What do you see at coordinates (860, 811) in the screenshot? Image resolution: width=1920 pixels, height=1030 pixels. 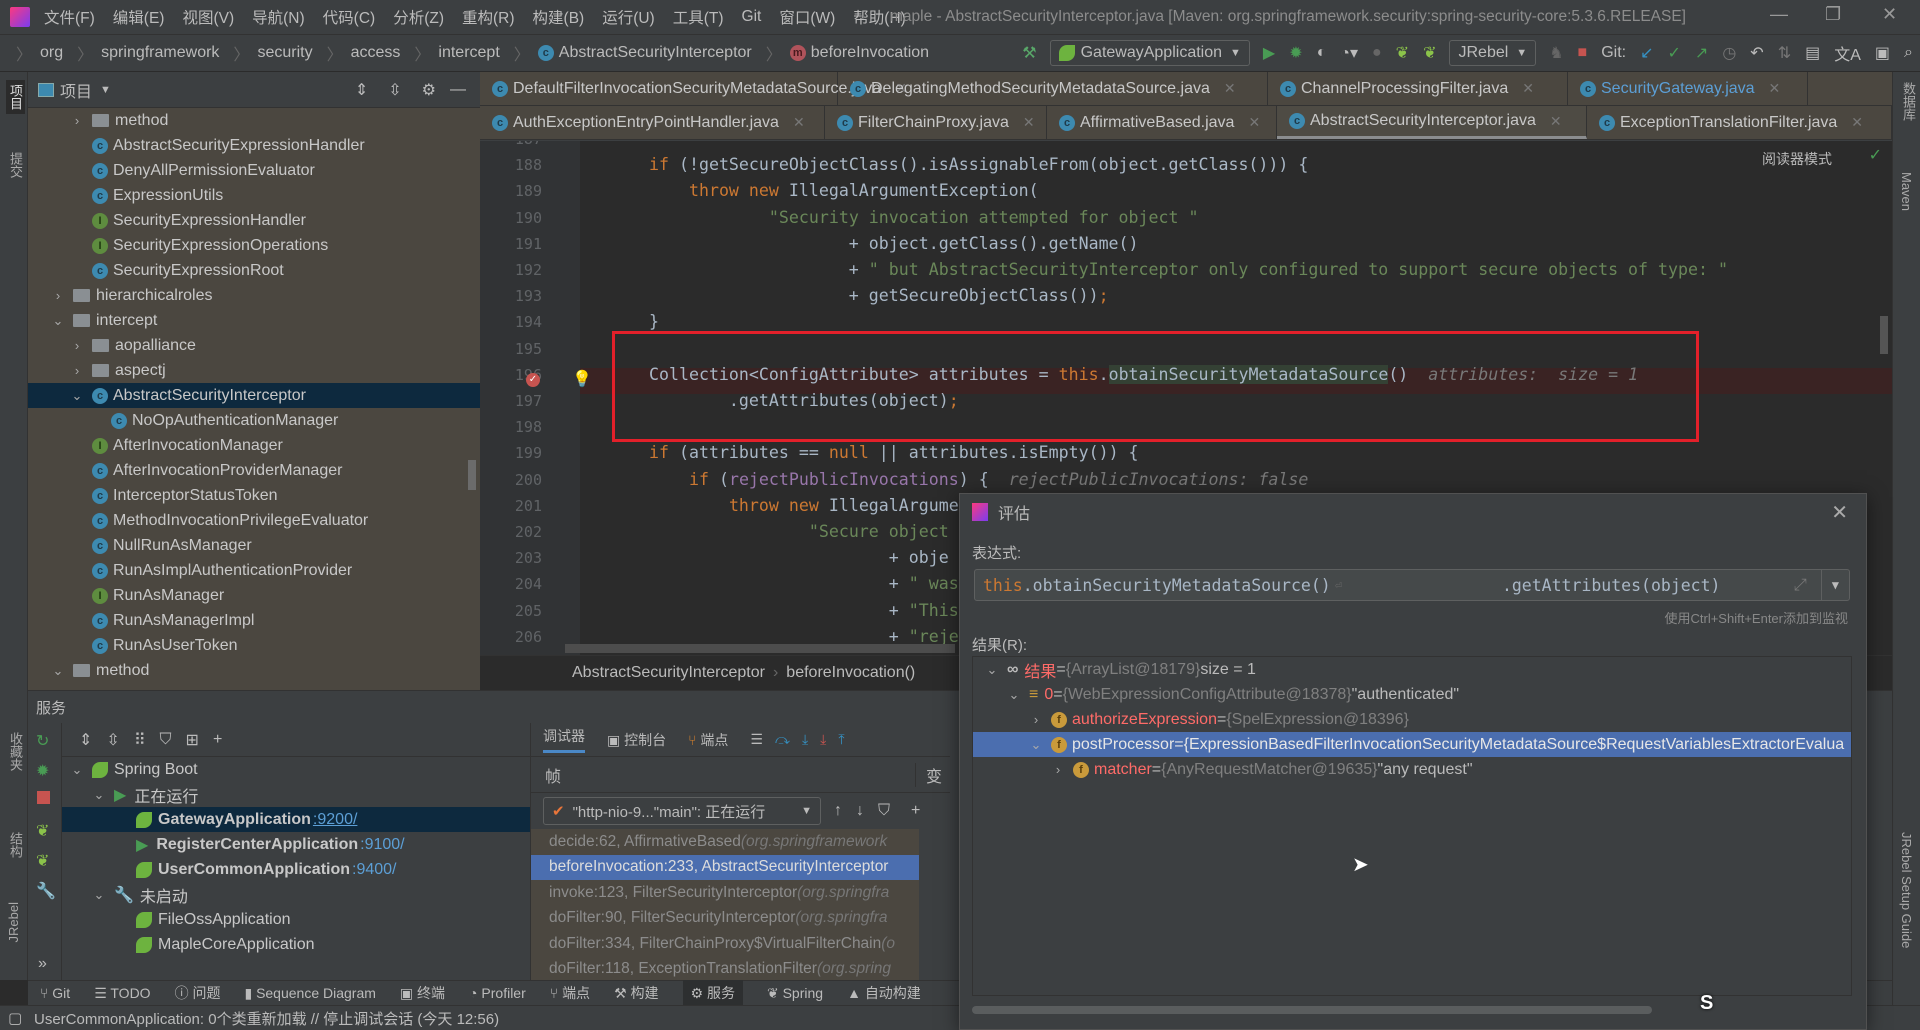 I see `next-frame-icon: ↓` at bounding box center [860, 811].